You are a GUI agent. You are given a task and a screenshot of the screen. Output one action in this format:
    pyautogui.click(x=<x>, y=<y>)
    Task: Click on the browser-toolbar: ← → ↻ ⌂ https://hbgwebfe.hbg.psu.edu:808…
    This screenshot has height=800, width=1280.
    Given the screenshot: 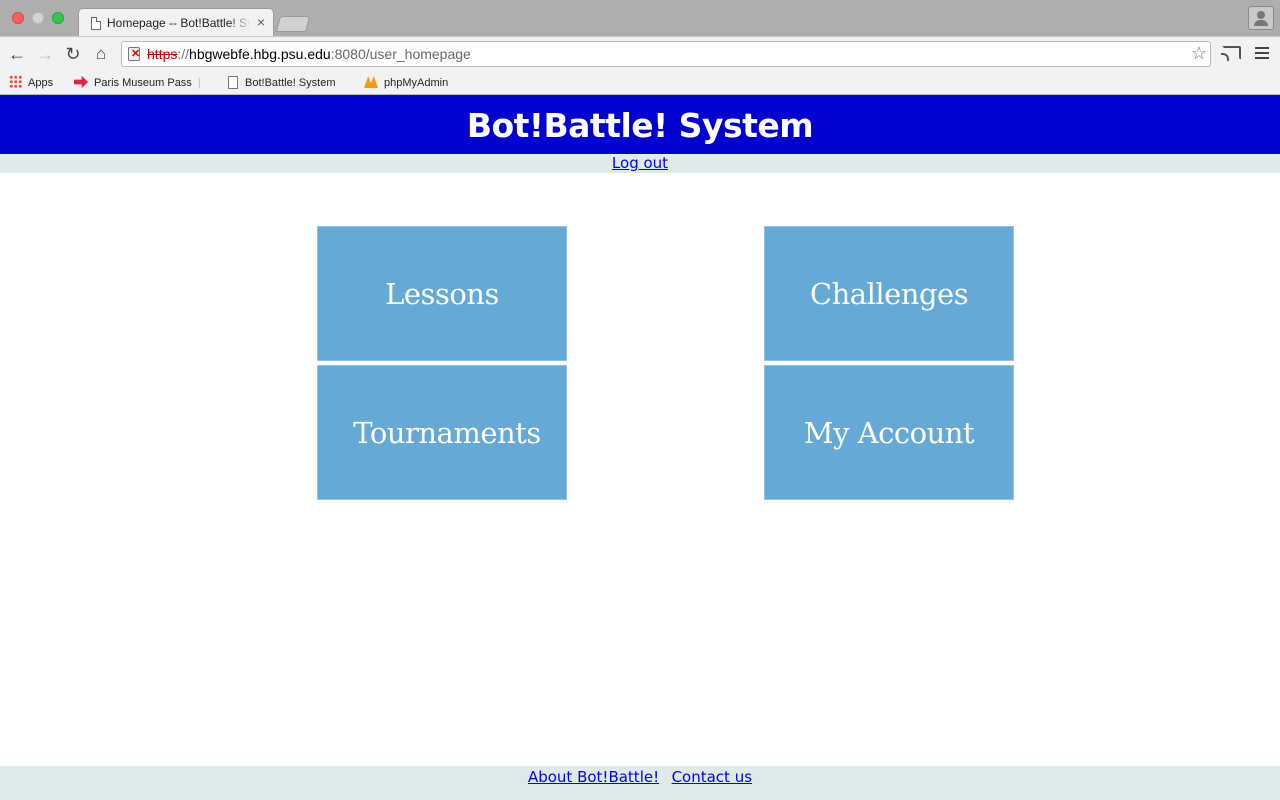 What is the action you would take?
    pyautogui.click(x=640, y=54)
    